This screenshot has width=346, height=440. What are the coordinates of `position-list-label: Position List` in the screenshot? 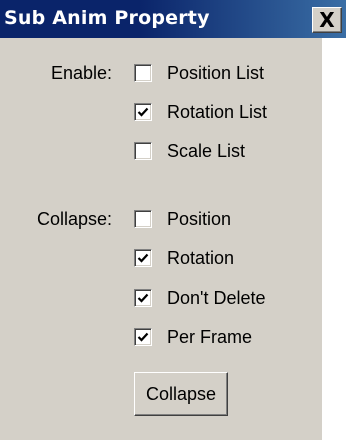 It's located at (216, 73).